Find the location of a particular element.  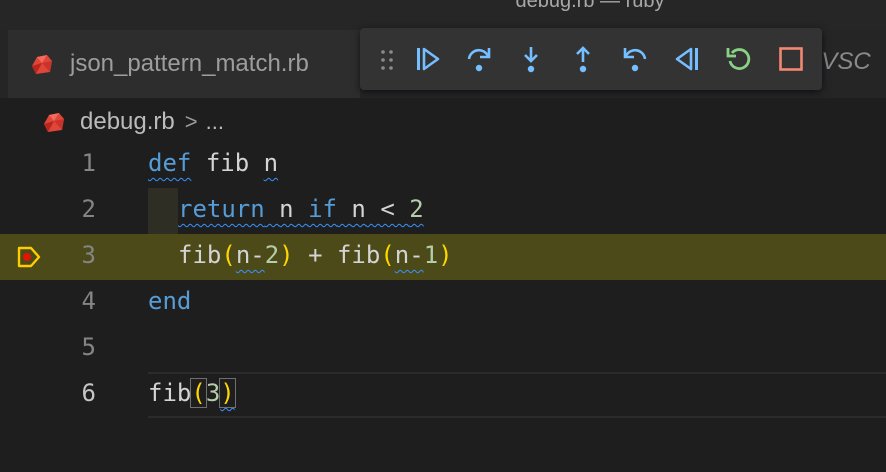

debug-toolbar is located at coordinates (591, 59).